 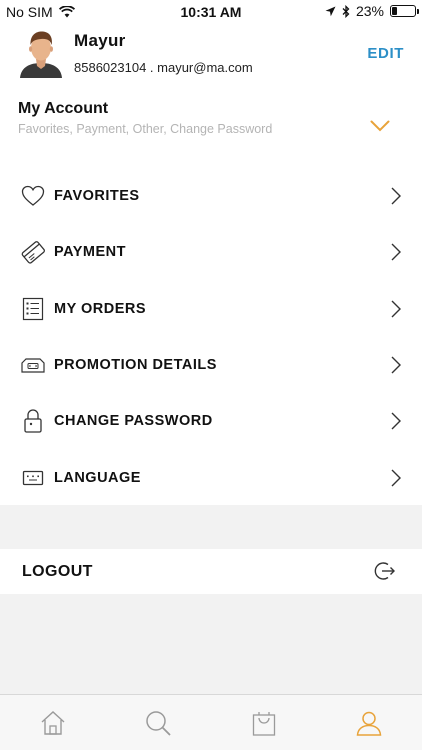 I want to click on tab-bar, so click(x=211, y=722).